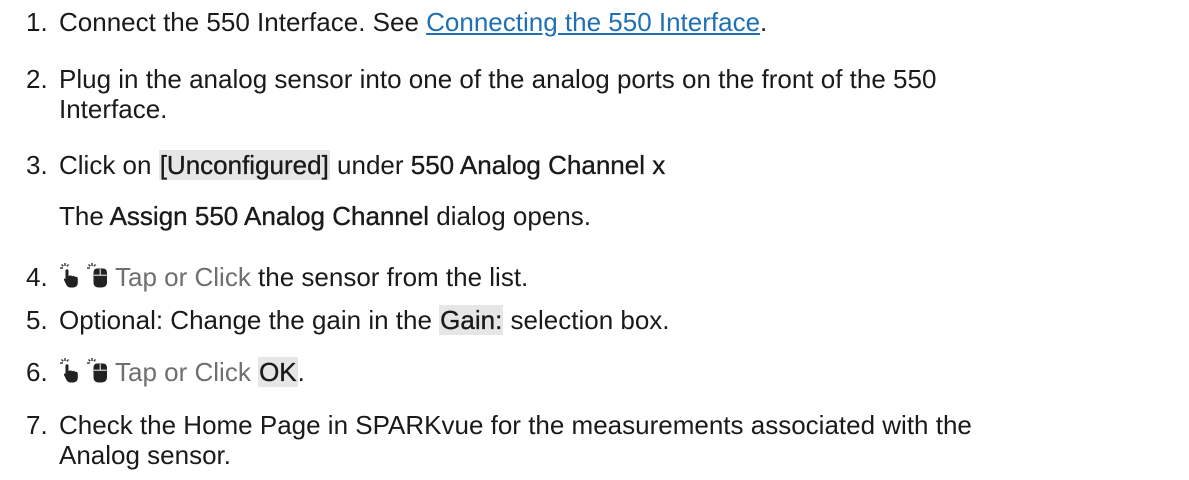  I want to click on step-text: selection box., so click(586, 320).